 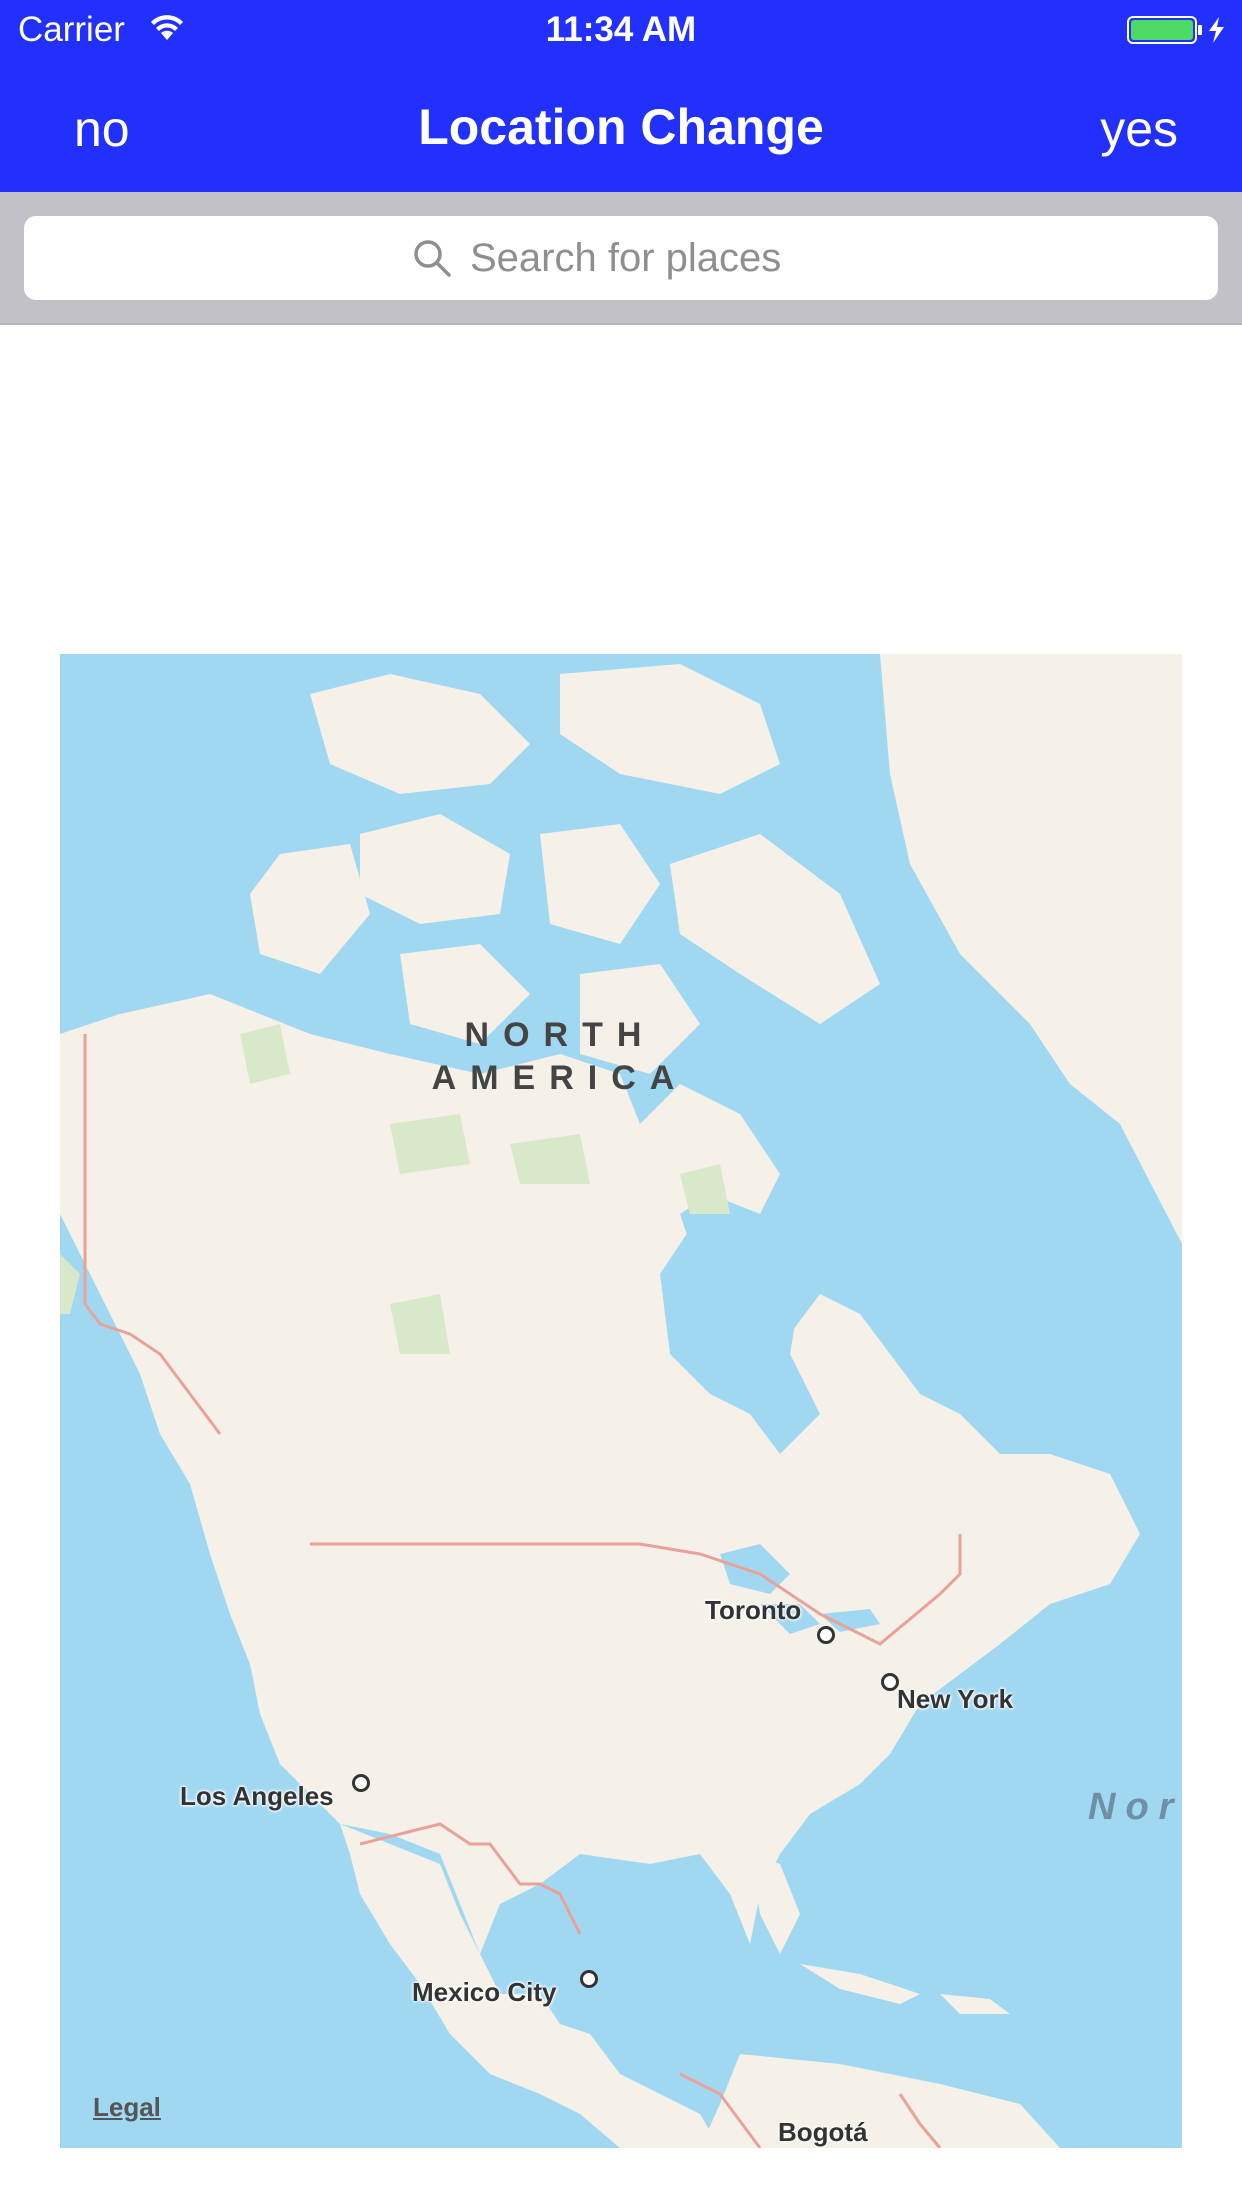 I want to click on region-label-line-1: NORTH, so click(x=560, y=1035).